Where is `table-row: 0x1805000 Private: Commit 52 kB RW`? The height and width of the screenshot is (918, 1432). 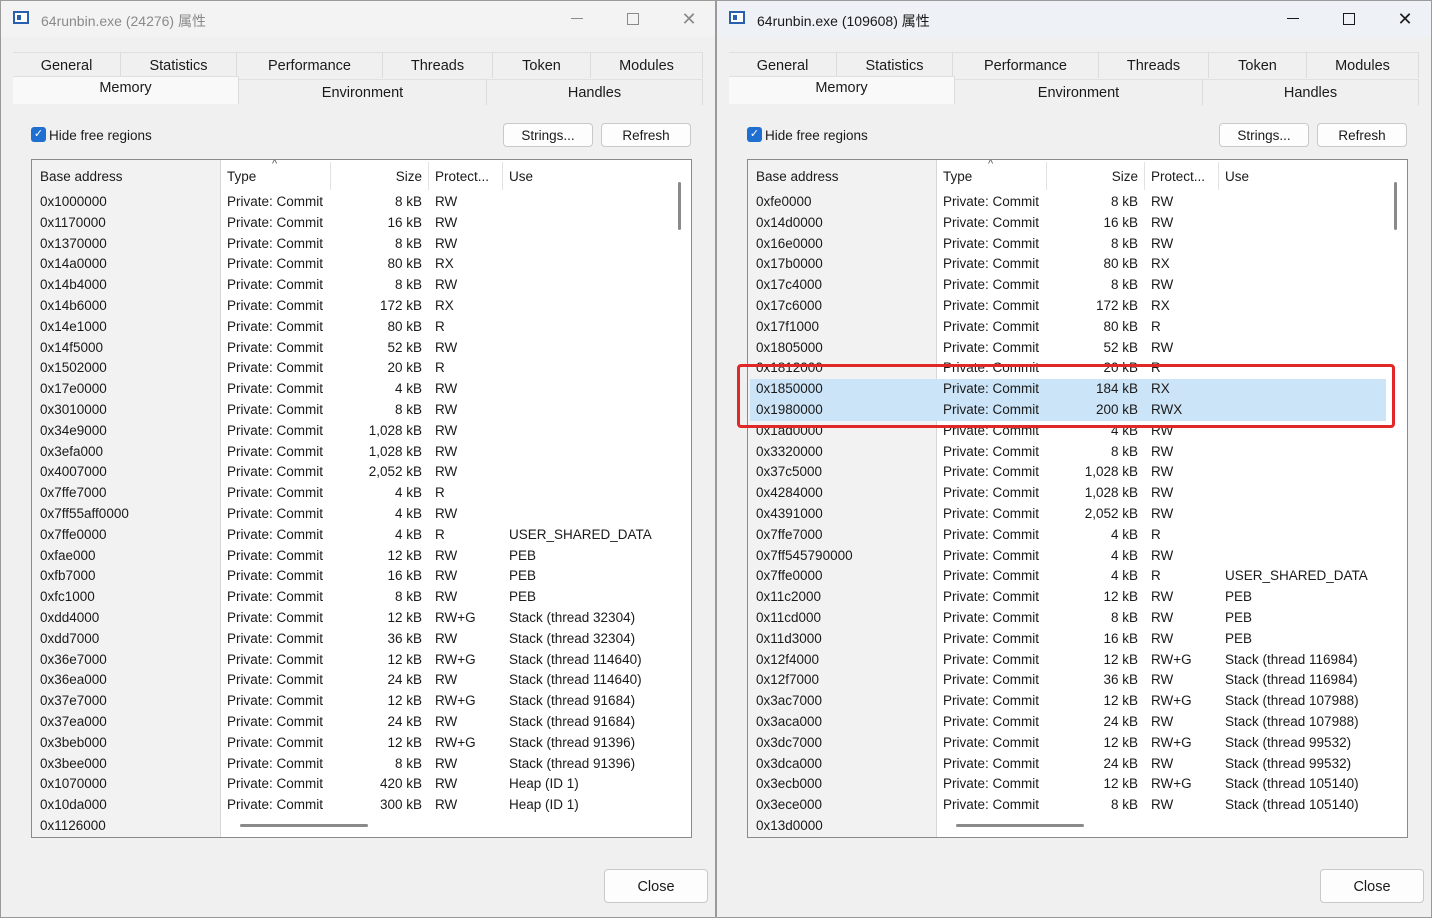
table-row: 0x1805000 Private: Commit 52 kB RW is located at coordinates (1077, 348).